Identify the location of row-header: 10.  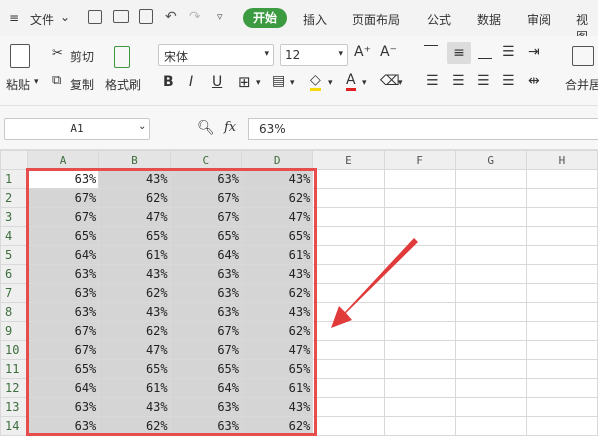
(14, 350).